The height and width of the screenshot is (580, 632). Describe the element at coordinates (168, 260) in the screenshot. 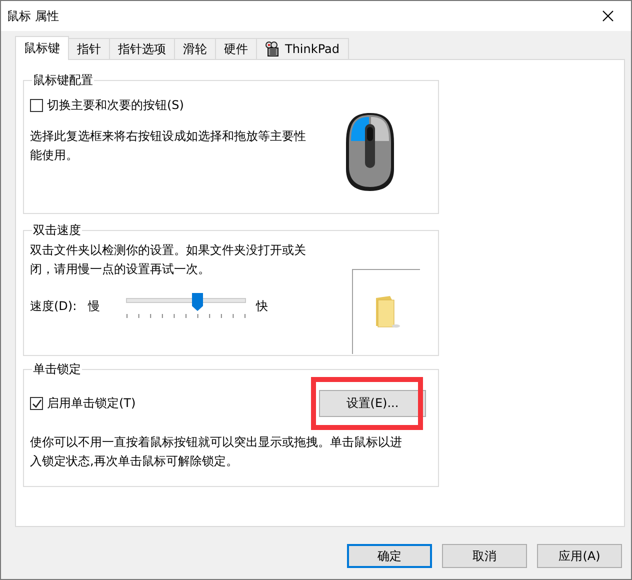

I see `description-text: 双击文件夹以检测你的设置。如果文件夹没打开或关闭，请用慢一点的设置再试一次。` at that location.